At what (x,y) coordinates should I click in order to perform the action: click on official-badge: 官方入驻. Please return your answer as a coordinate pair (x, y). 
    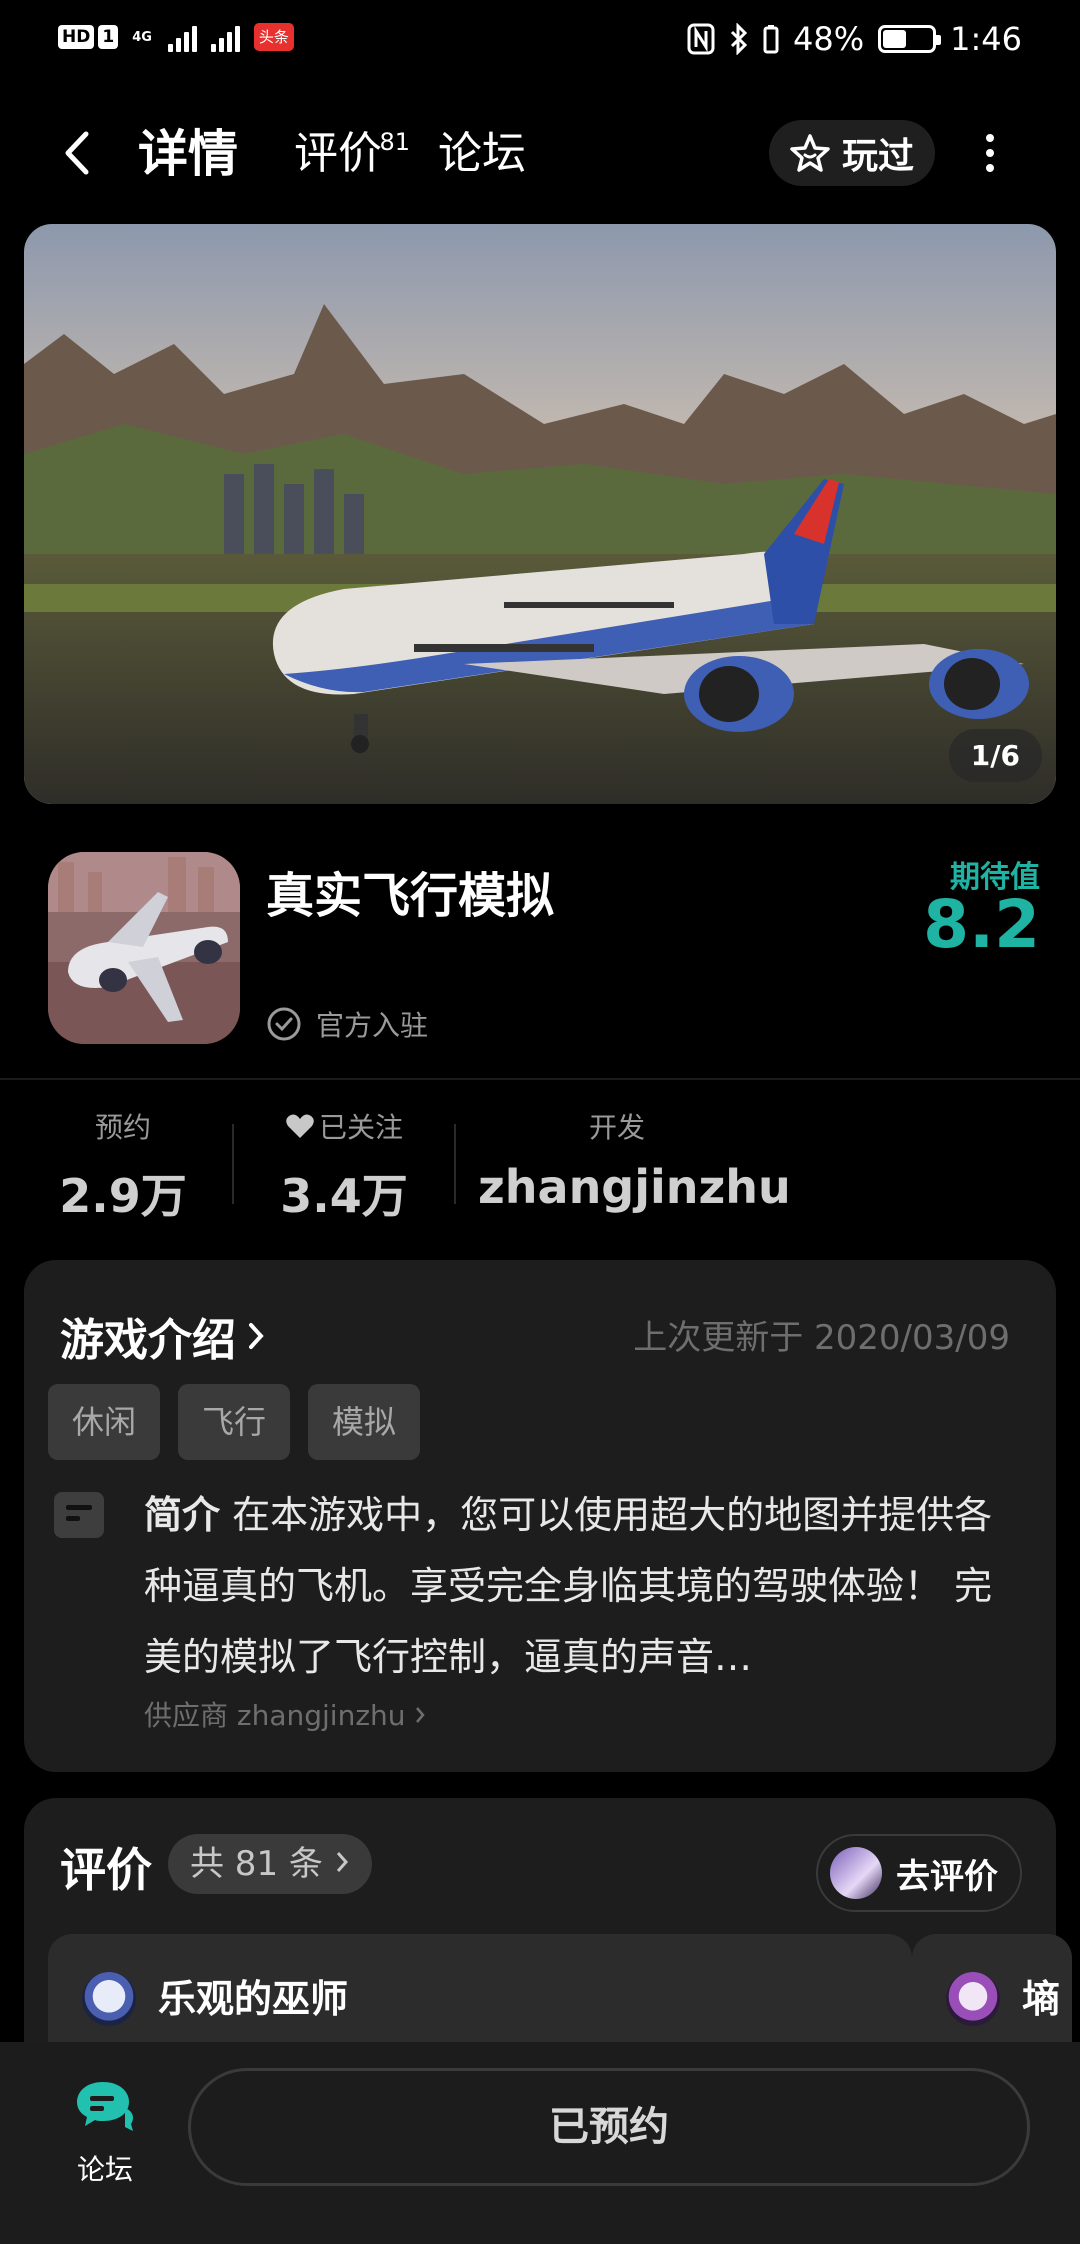
    Looking at the image, I should click on (347, 1024).